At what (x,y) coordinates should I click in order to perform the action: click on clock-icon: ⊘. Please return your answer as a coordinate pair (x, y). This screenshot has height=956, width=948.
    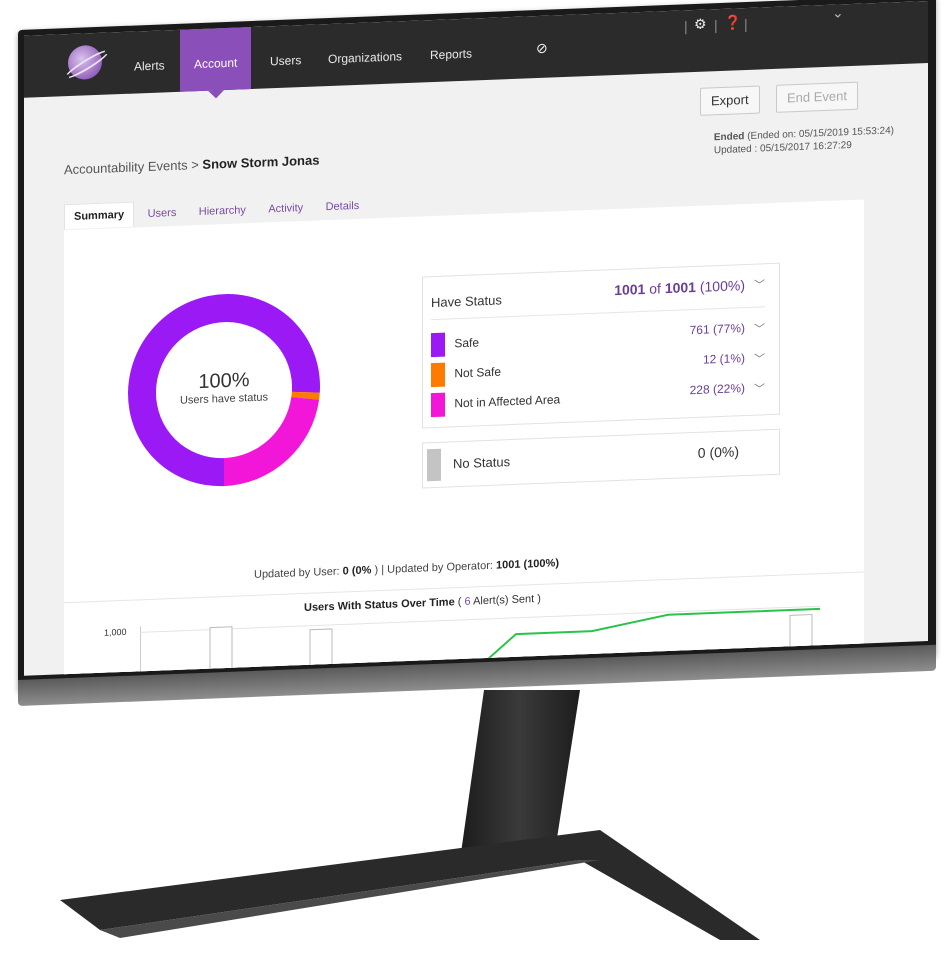
    Looking at the image, I should click on (542, 48).